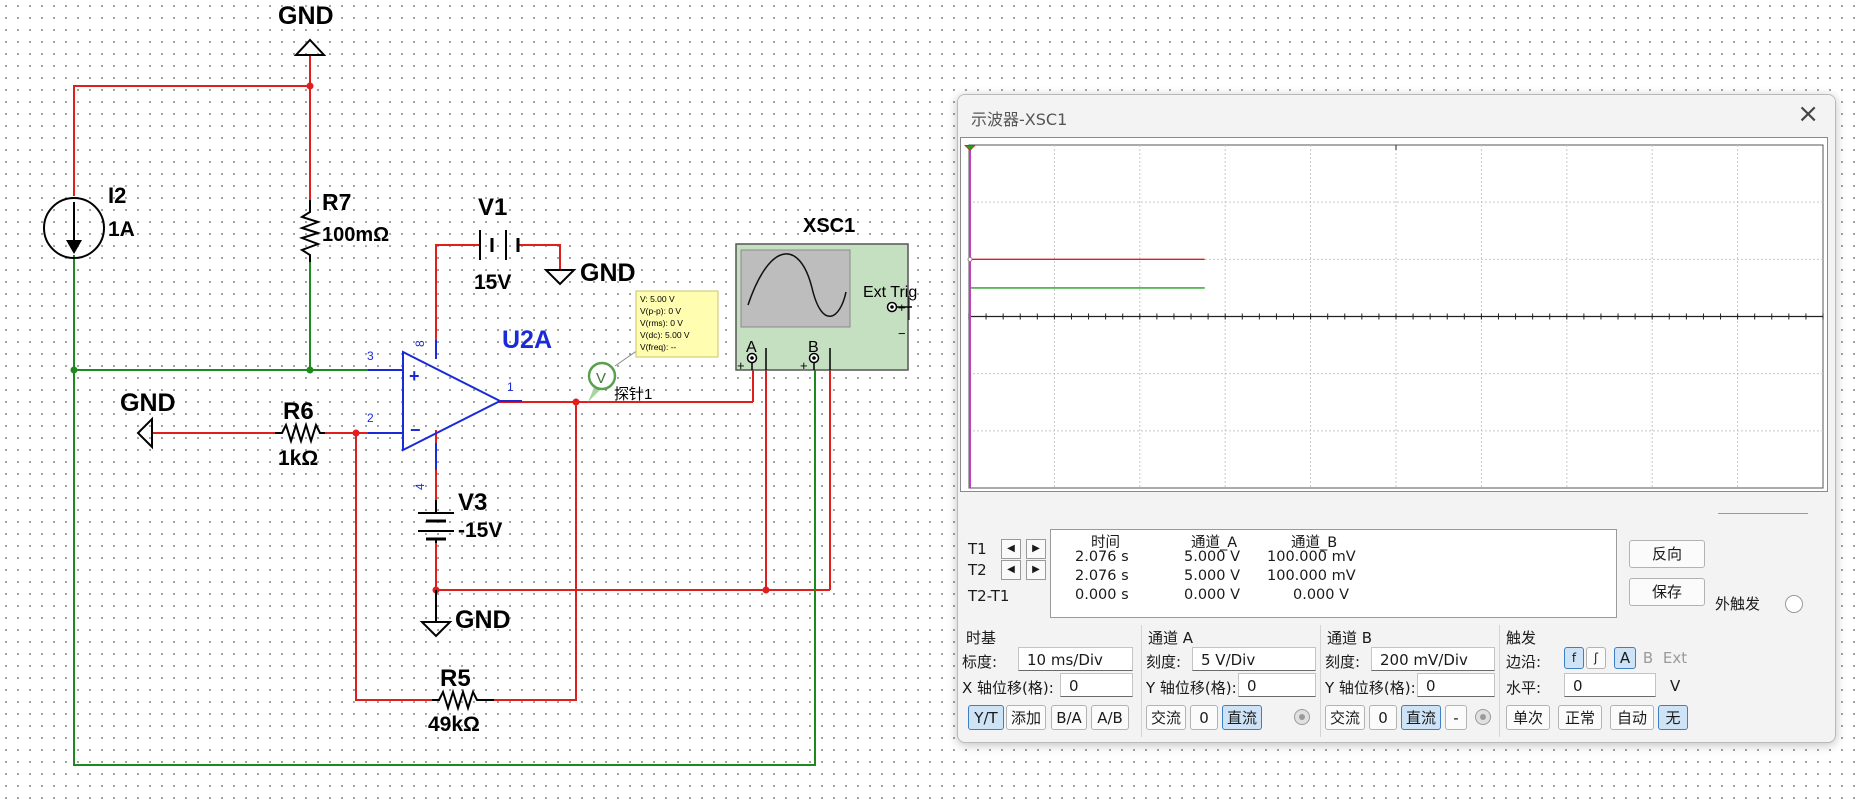  I want to click on pin-3: 3, so click(370, 356).